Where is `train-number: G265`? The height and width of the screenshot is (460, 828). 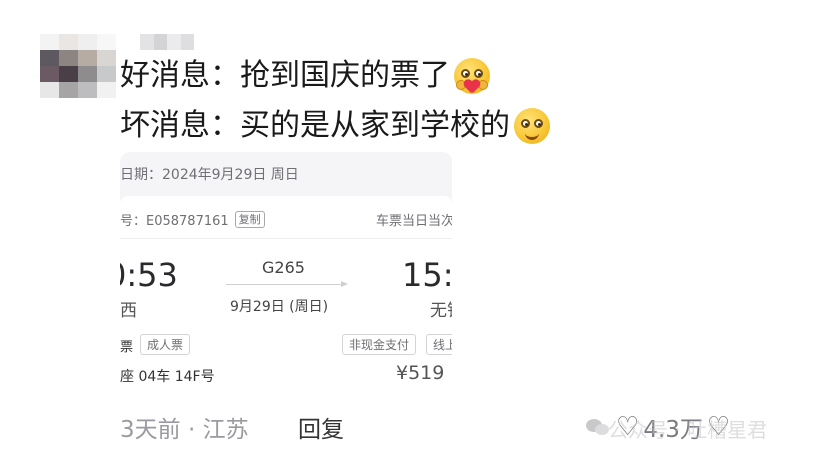 train-number: G265 is located at coordinates (283, 267).